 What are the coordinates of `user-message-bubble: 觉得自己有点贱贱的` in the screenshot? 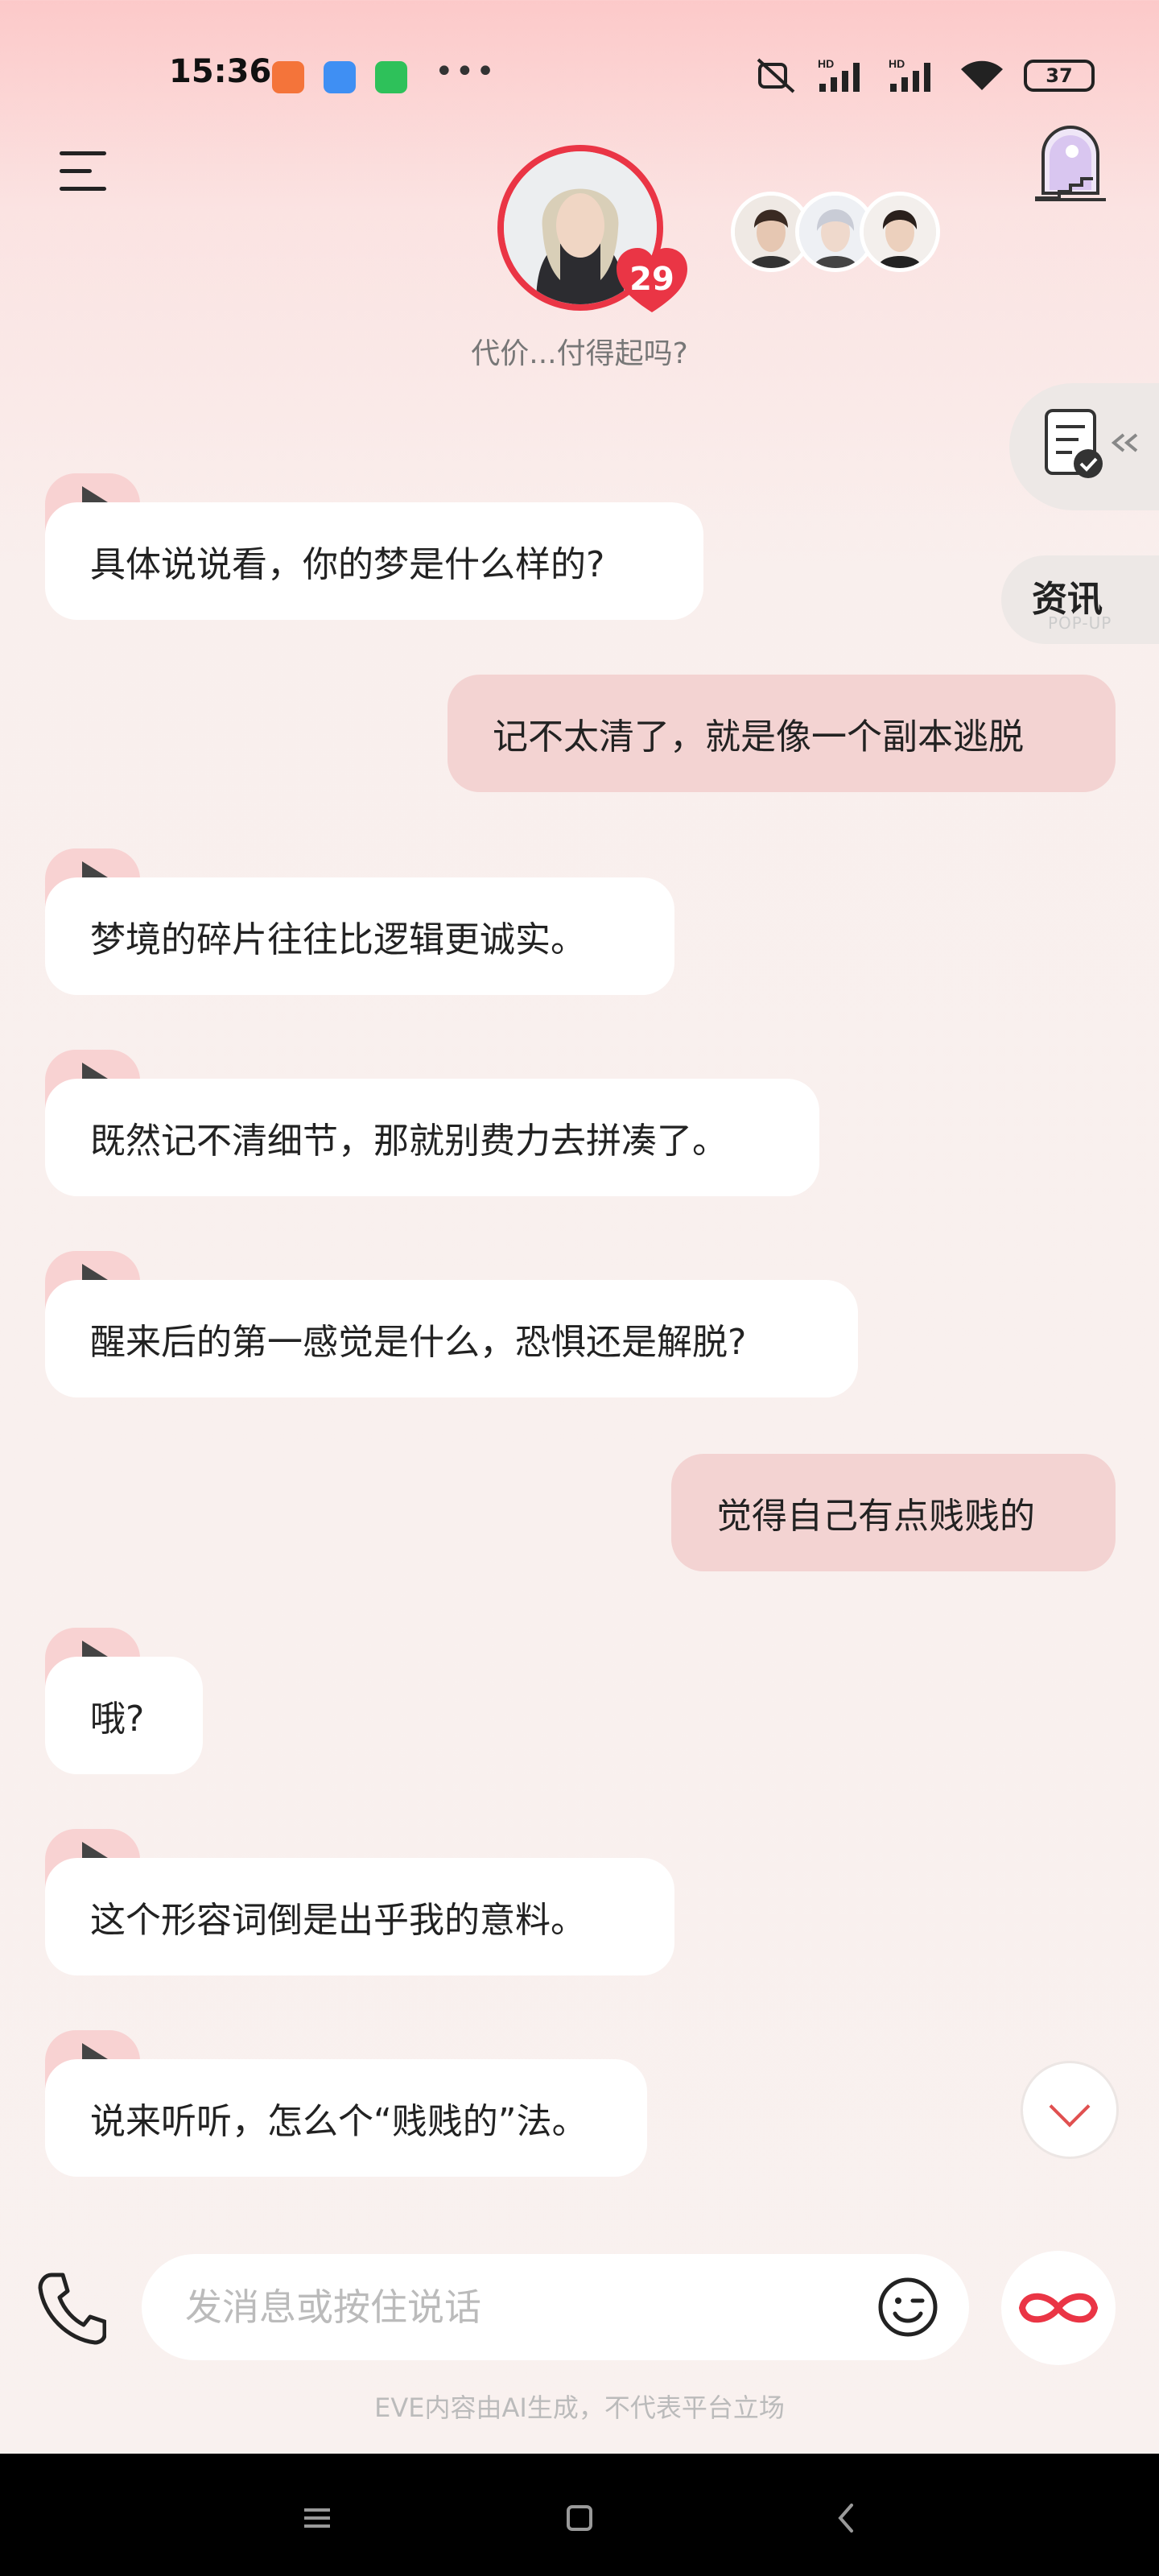 It's located at (893, 1512).